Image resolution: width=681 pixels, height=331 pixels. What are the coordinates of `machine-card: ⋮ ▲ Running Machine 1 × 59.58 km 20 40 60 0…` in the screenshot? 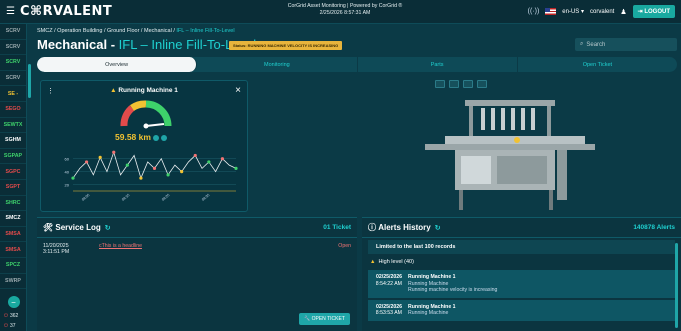 It's located at (144, 146).